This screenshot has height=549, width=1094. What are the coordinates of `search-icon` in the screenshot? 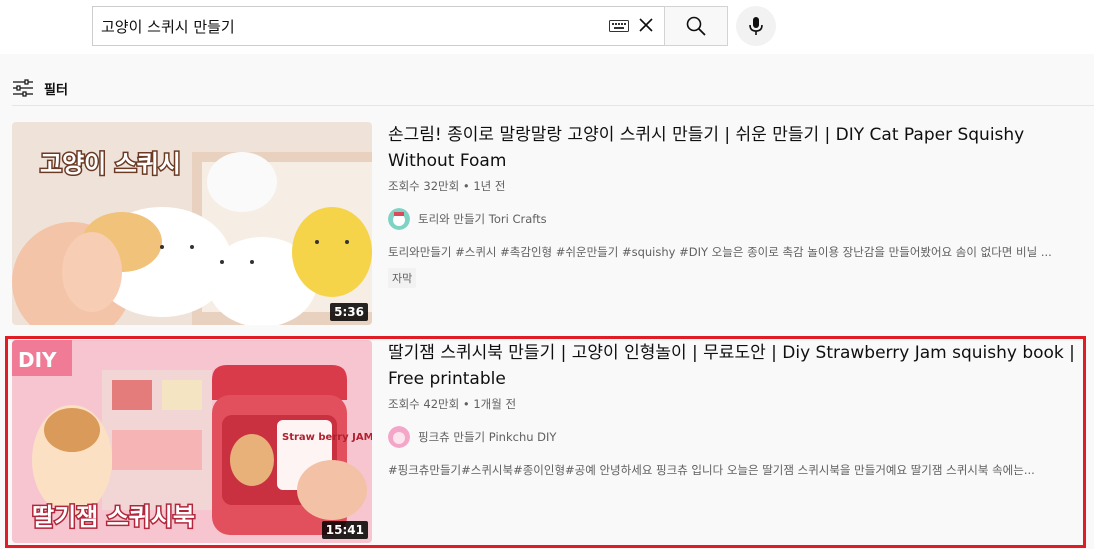 It's located at (696, 26).